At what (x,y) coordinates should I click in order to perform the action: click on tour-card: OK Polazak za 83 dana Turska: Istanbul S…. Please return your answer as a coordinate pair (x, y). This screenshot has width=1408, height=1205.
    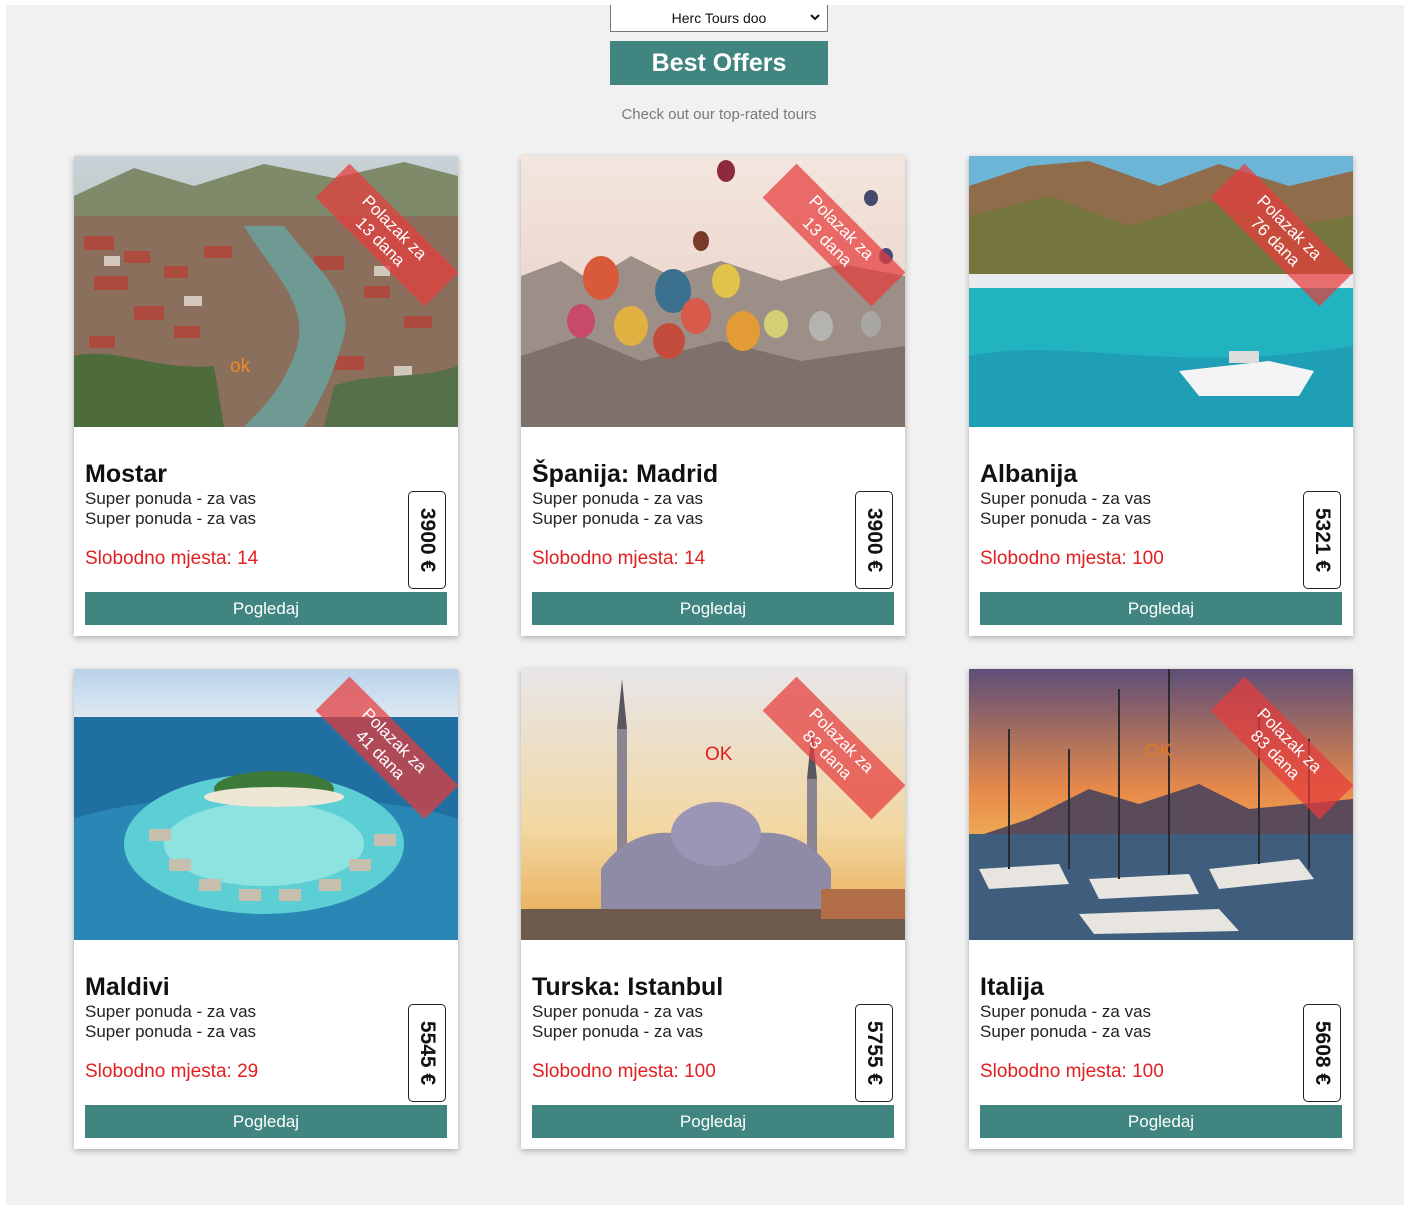
    Looking at the image, I should click on (713, 909).